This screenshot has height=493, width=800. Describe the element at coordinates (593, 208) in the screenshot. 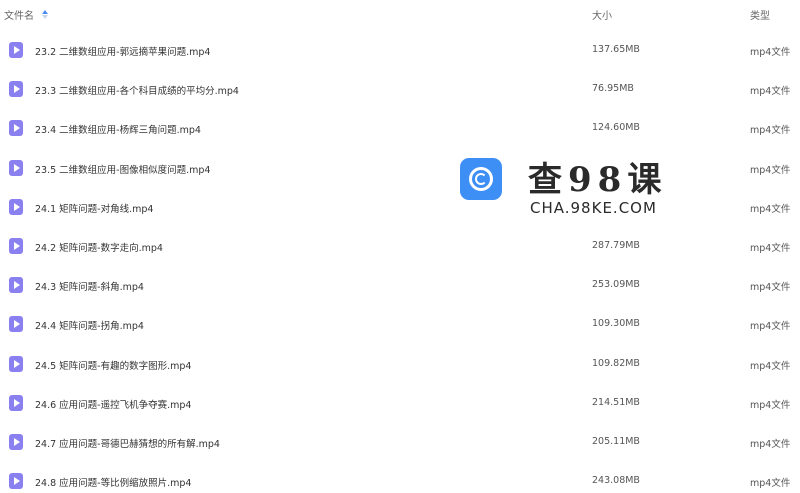

I see `watermark-url: CHA.98KE.COM` at that location.